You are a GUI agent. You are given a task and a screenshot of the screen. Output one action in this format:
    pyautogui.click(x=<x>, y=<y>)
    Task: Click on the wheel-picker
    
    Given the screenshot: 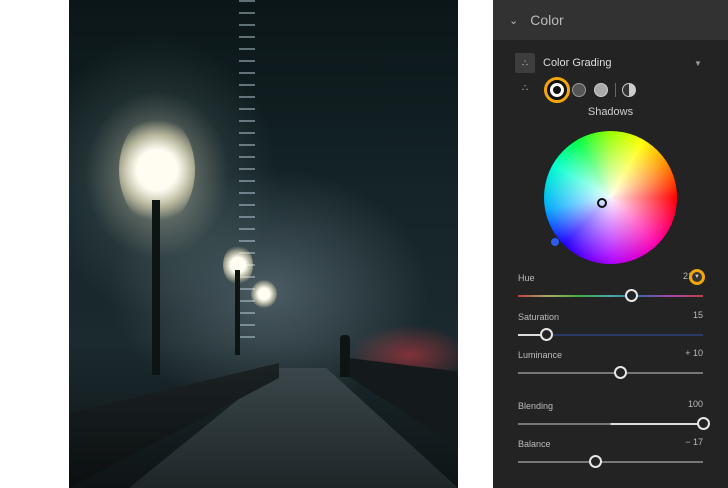 What is the action you would take?
    pyautogui.click(x=602, y=203)
    